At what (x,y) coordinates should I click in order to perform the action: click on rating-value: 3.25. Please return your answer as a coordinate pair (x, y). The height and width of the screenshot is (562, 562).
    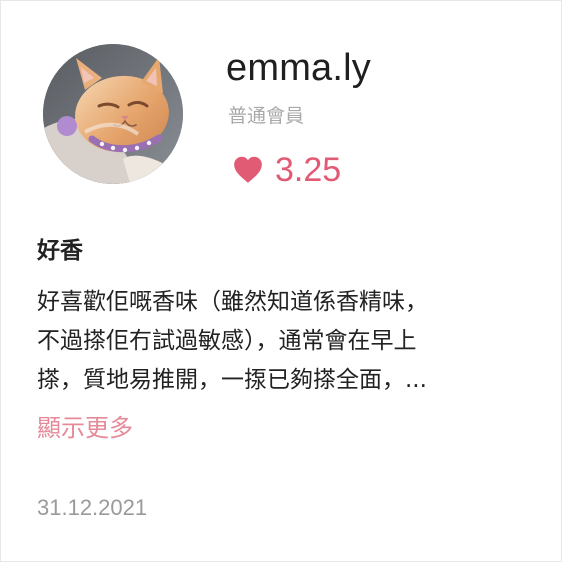
    Looking at the image, I should click on (308, 170).